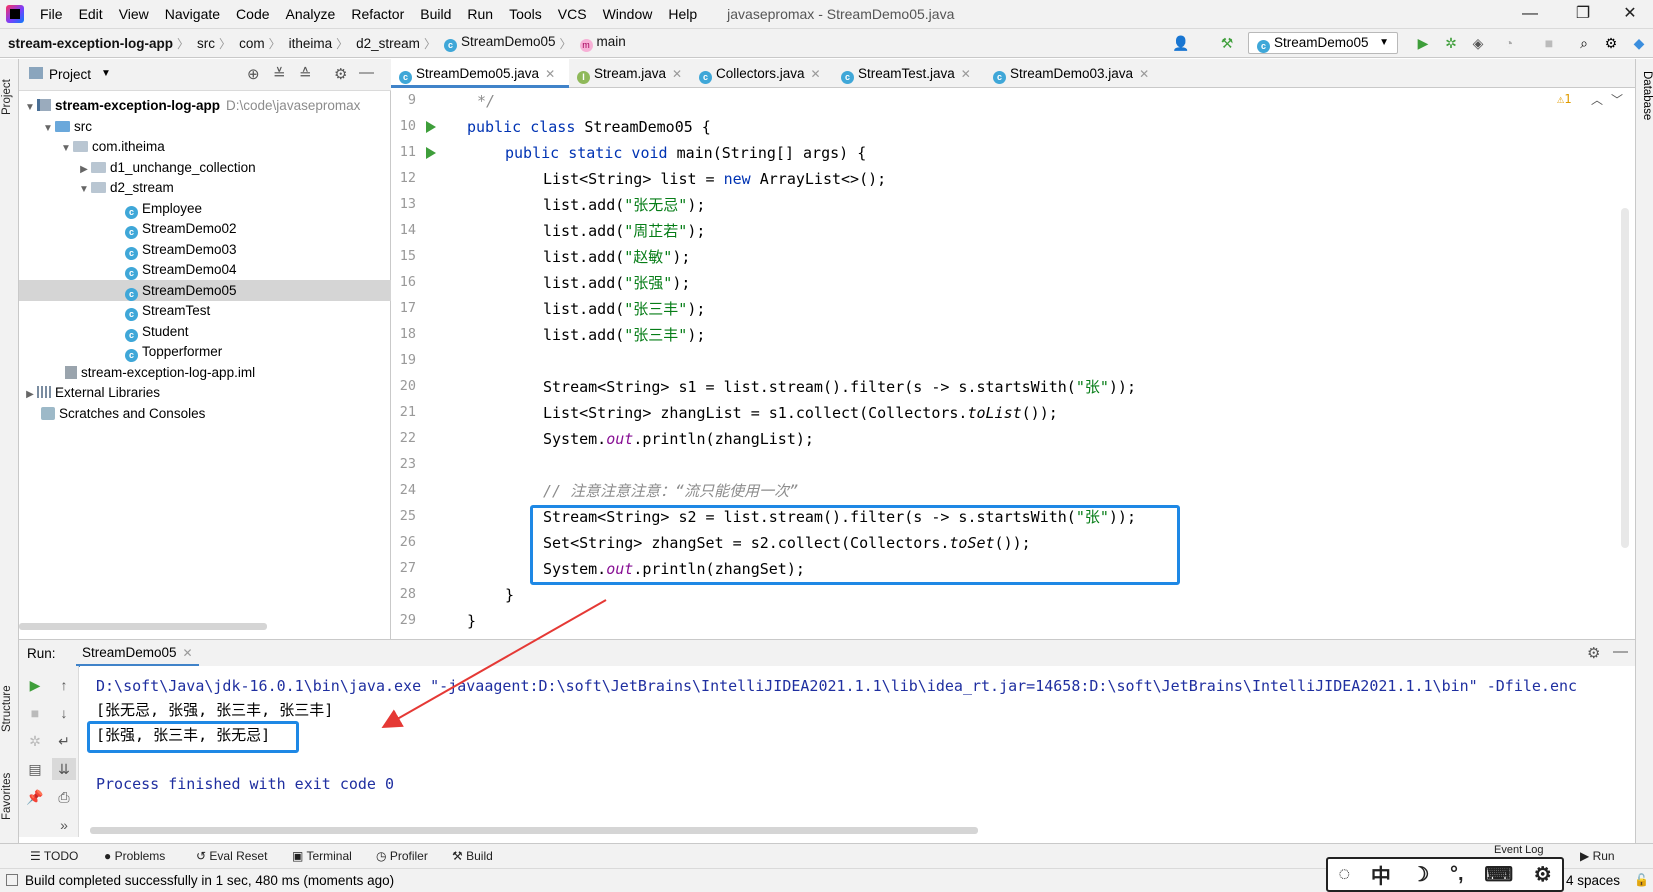  I want to click on keyboard-icon: ⌨, so click(1498, 874).